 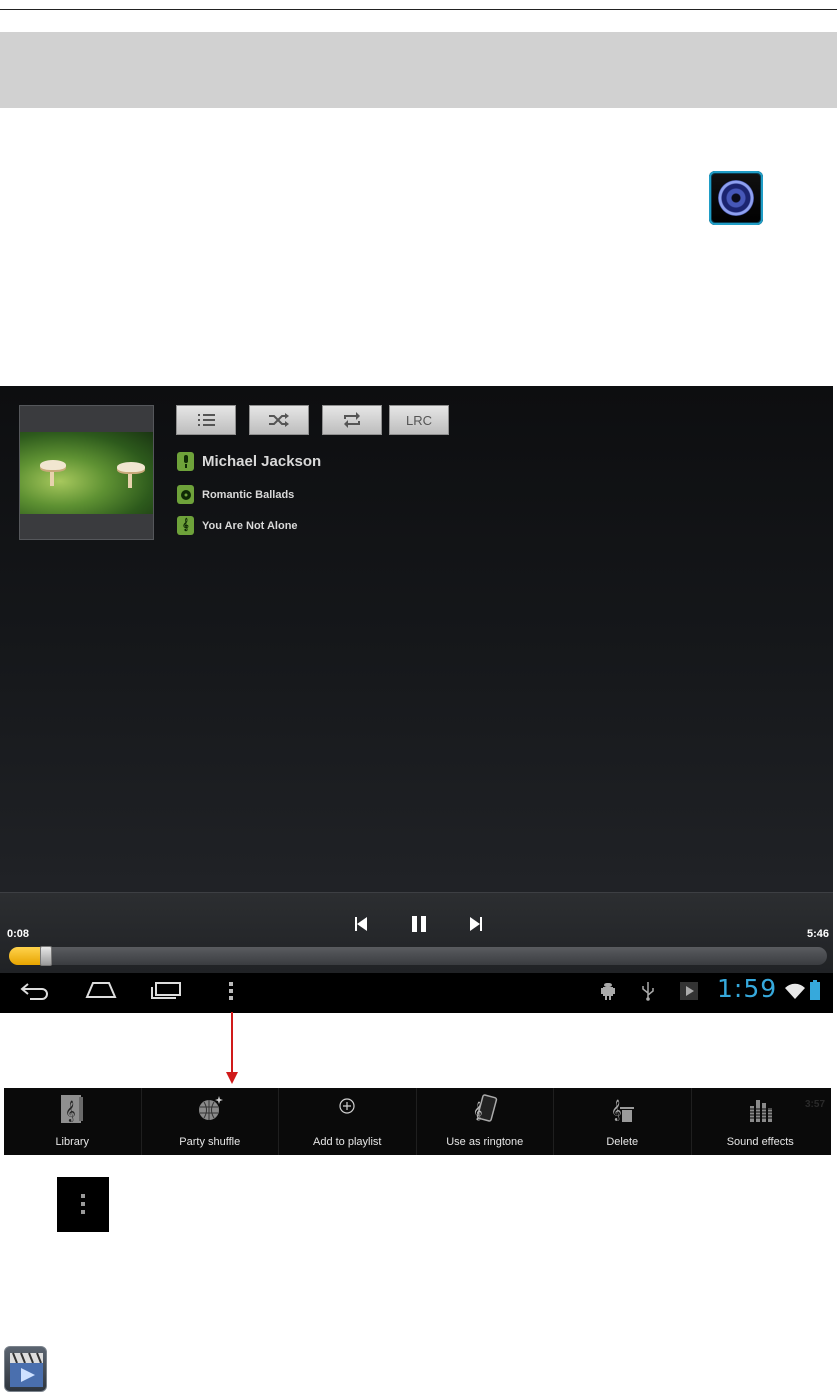 I want to click on repeat-icon, so click(x=352, y=420).